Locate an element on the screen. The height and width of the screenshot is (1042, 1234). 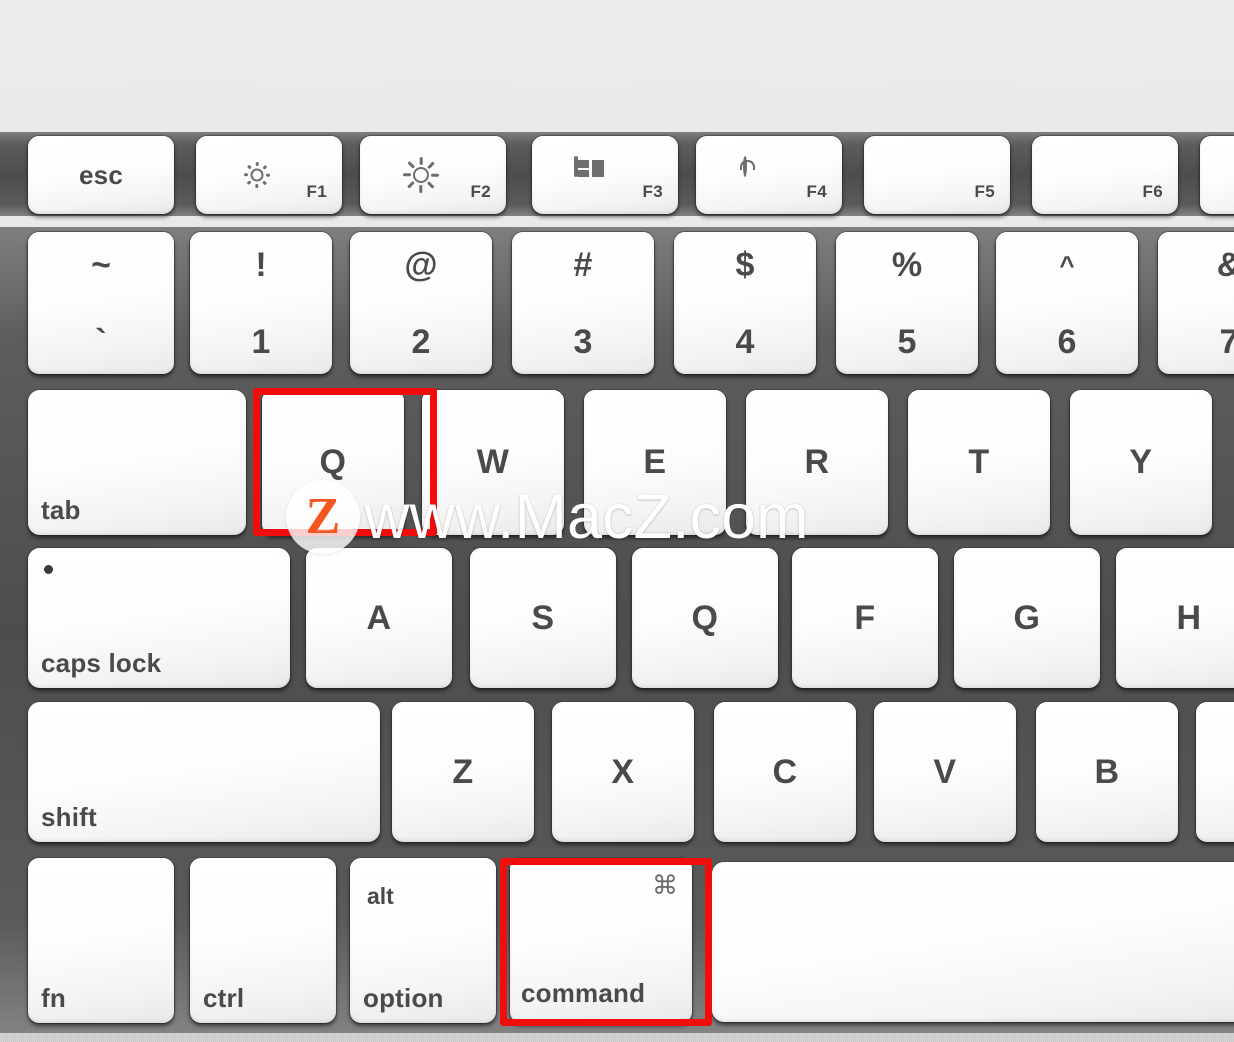
key-label: S is located at coordinates (543, 617).